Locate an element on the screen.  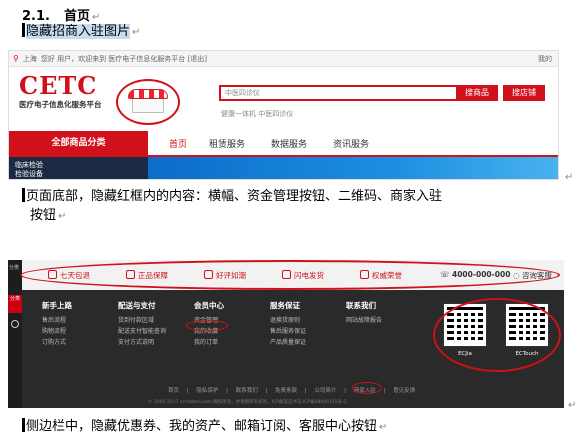
note-hide-sidebar-buttons: 侧边栏中，隐藏优惠券、我的资产、邮箱订阅、客服中心按钮 ↵ is located at coordinates (204, 427).